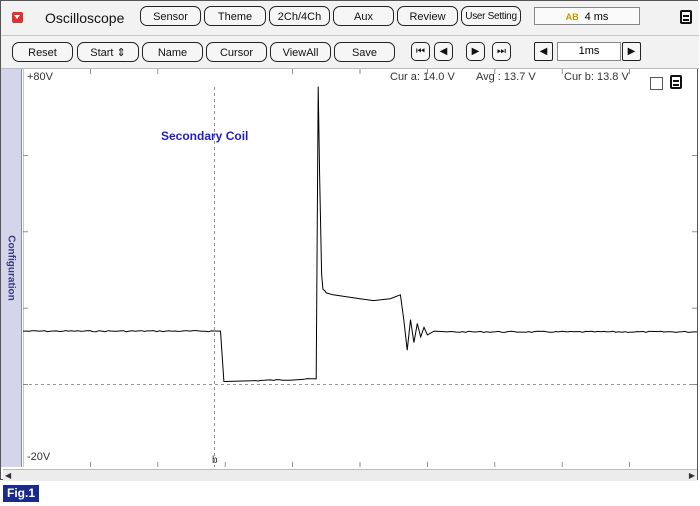 Image resolution: width=700 pixels, height=506 pixels. What do you see at coordinates (491, 16) in the screenshot?
I see `user-setting-button: User Setting` at bounding box center [491, 16].